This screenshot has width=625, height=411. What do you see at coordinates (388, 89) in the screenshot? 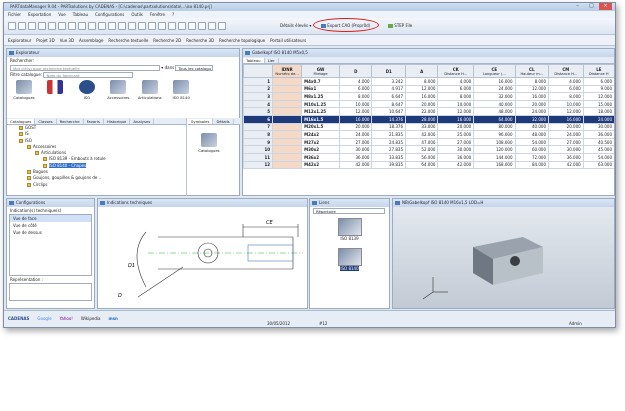
I see `table-cell: 4.917` at bounding box center [388, 89].